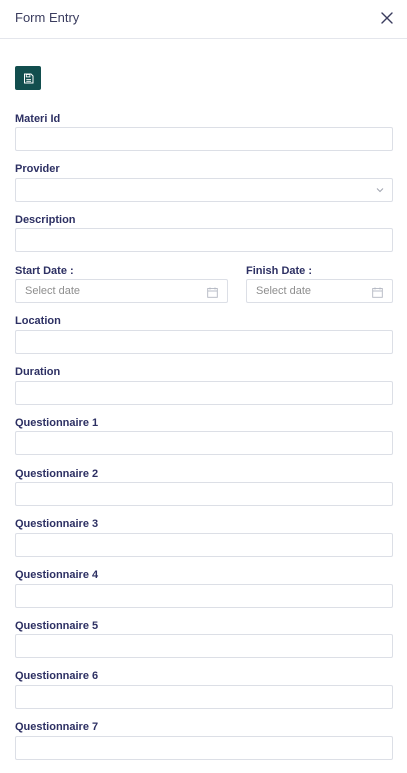 The width and height of the screenshot is (407, 773). I want to click on questionnaire-1-input, so click(204, 443).